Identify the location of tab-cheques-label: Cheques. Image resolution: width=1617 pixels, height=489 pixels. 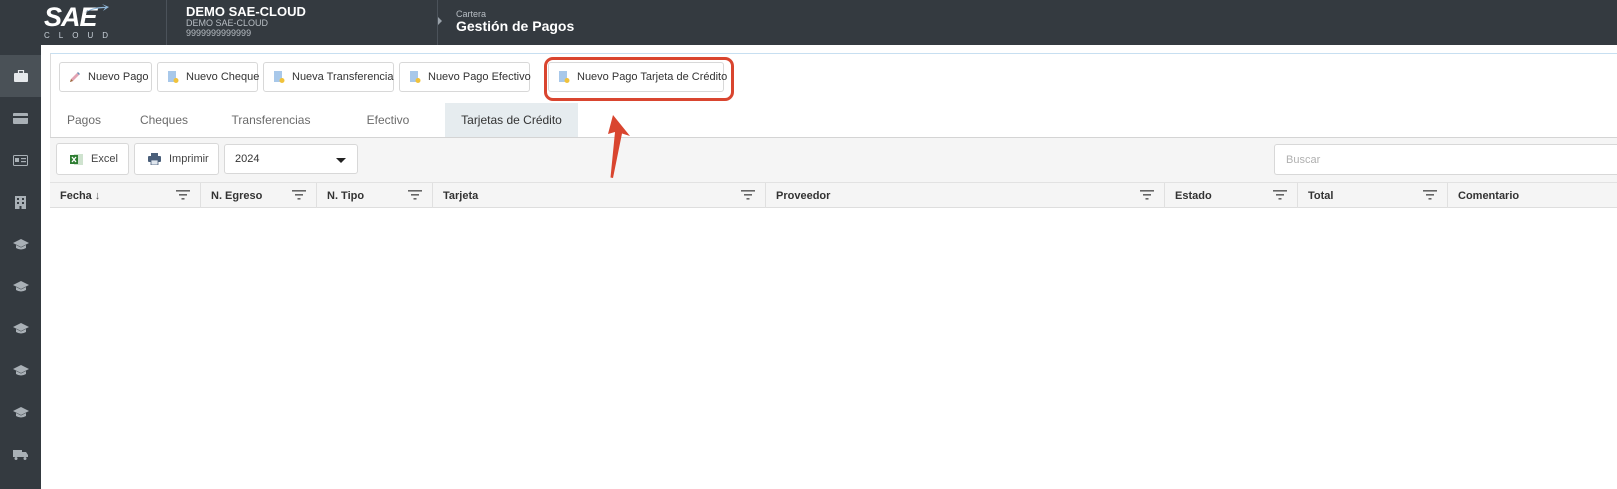
(164, 120).